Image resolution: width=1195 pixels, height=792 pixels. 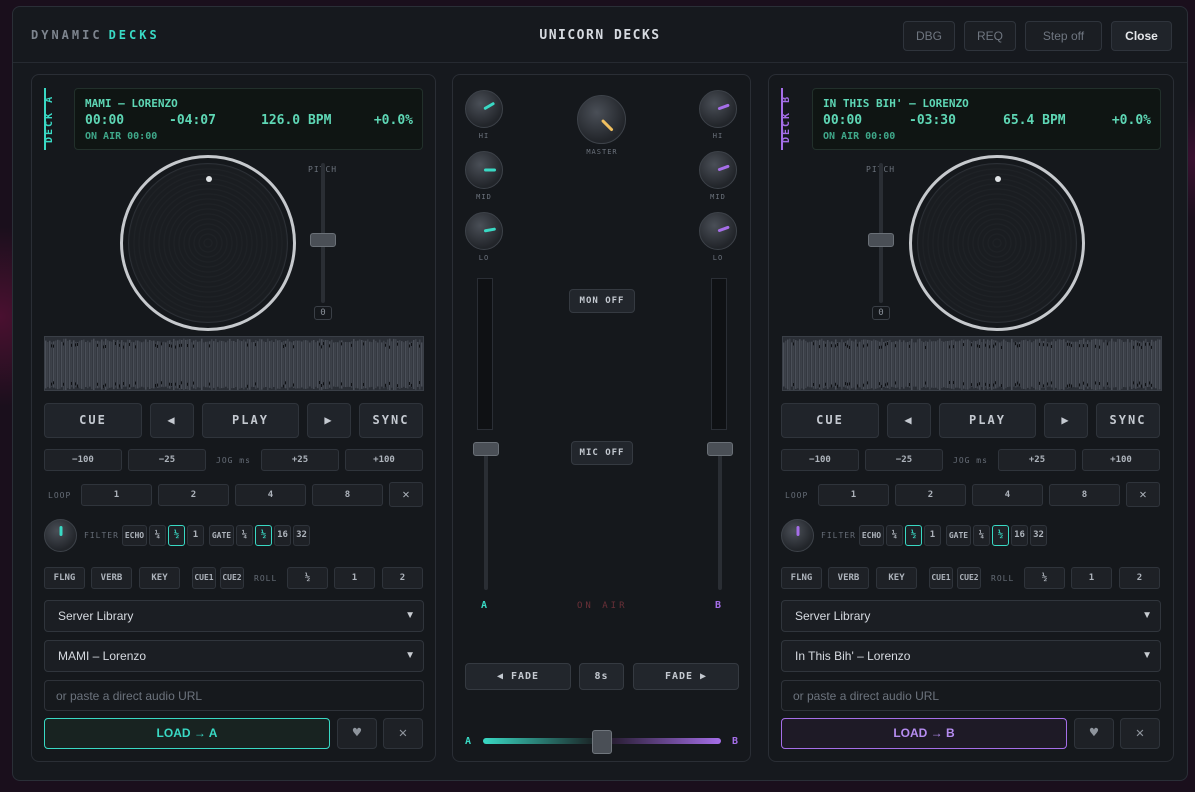 What do you see at coordinates (871, 535) in the screenshot?
I see `deck-b-echo-button: ECHO` at bounding box center [871, 535].